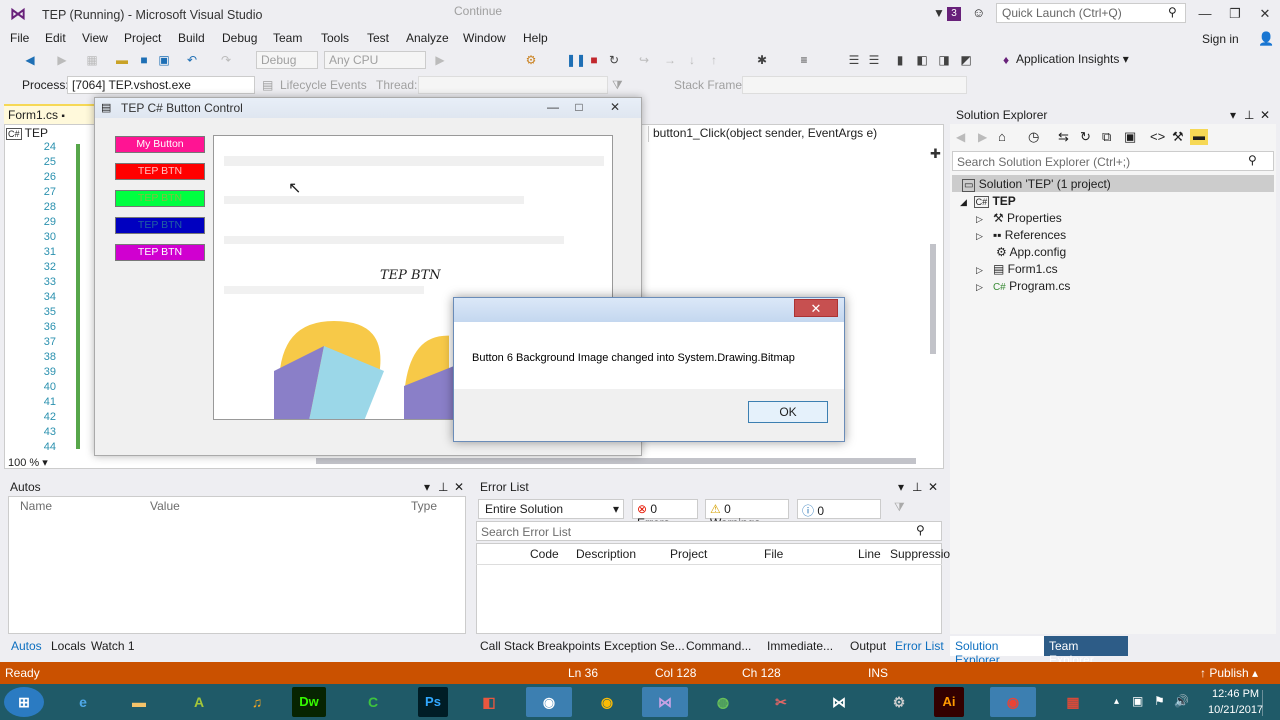  What do you see at coordinates (935, 154) in the screenshot?
I see `split-editor-icon: ✚` at bounding box center [935, 154].